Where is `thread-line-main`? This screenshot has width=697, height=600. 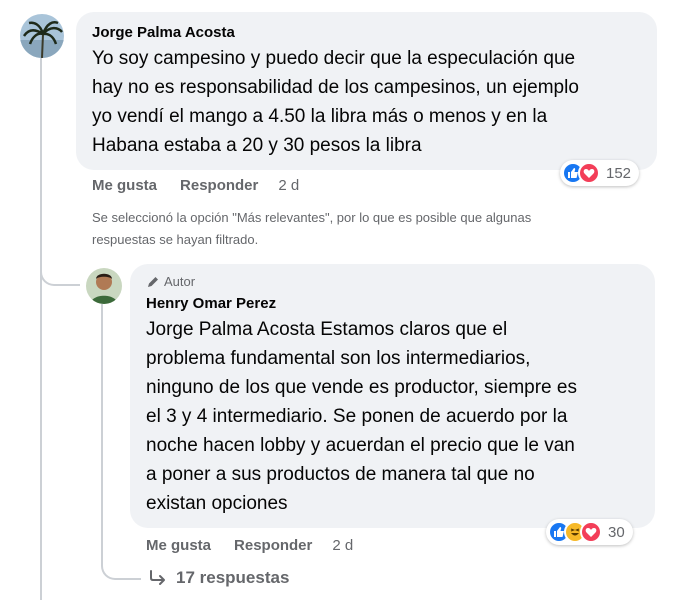 thread-line-main is located at coordinates (41, 329).